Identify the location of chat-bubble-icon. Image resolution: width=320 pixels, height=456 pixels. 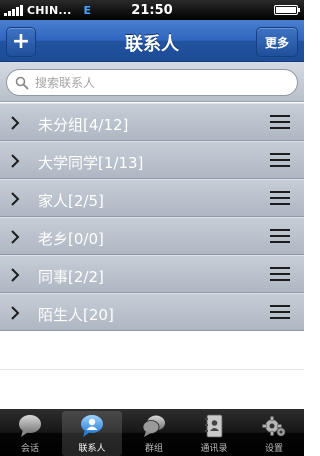
(30, 426).